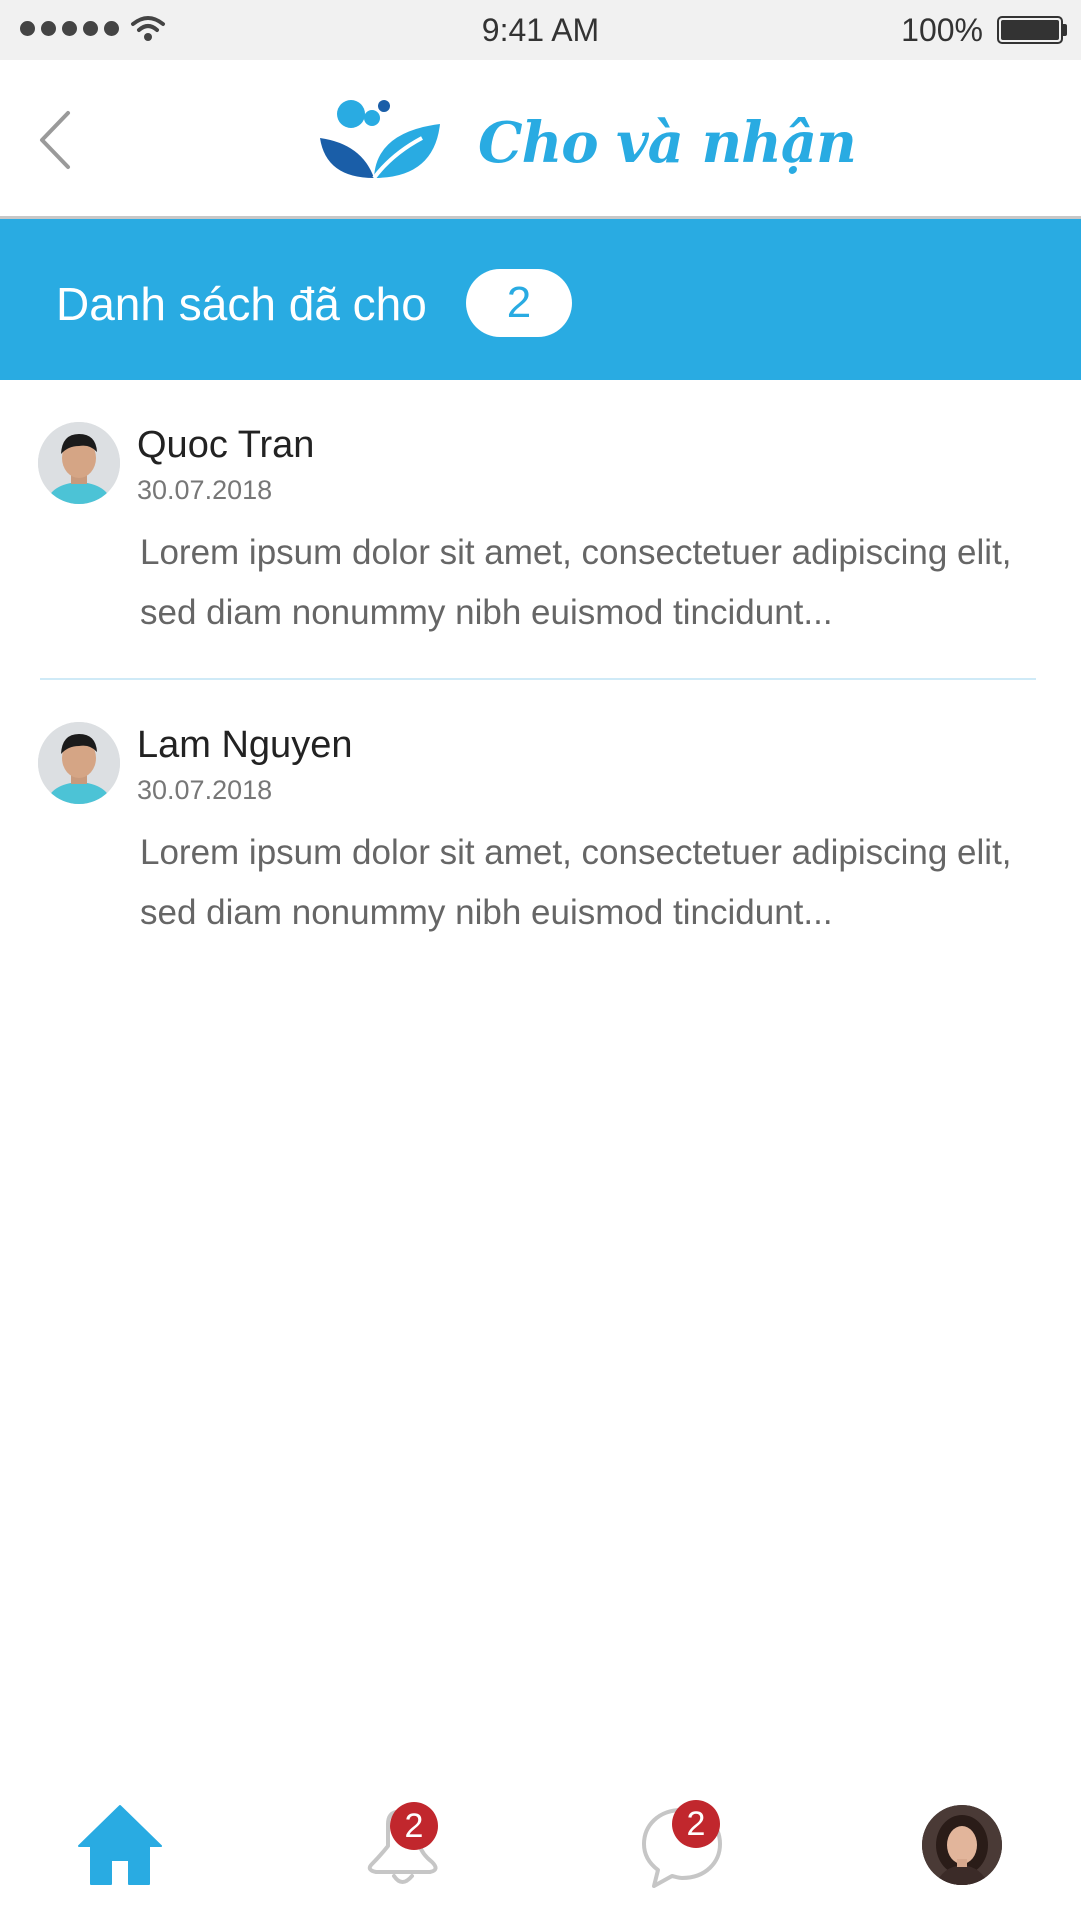 The width and height of the screenshot is (1081, 1921). What do you see at coordinates (380, 140) in the screenshot?
I see `leaf-bubbles-icon` at bounding box center [380, 140].